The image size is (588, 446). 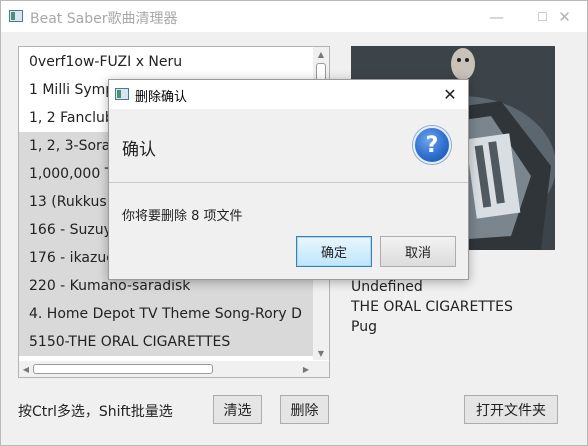 What do you see at coordinates (104, 19) in the screenshot?
I see `window-title: Beat Saber歌曲清理器` at bounding box center [104, 19].